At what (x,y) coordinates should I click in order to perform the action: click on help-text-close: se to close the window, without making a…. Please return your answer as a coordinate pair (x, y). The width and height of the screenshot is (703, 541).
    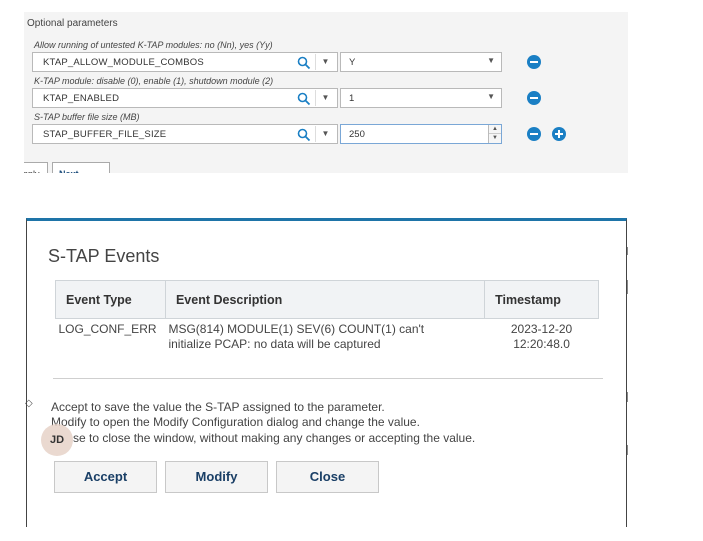
    Looking at the image, I should click on (274, 438).